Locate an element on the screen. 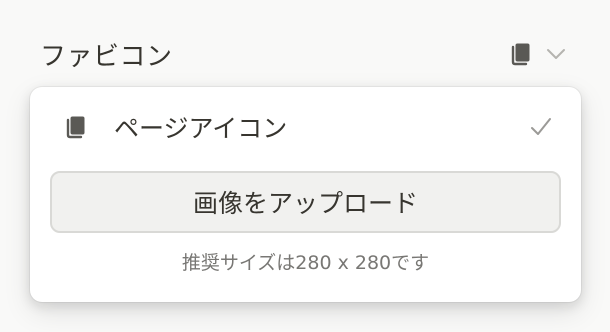  check-icon is located at coordinates (541, 127).